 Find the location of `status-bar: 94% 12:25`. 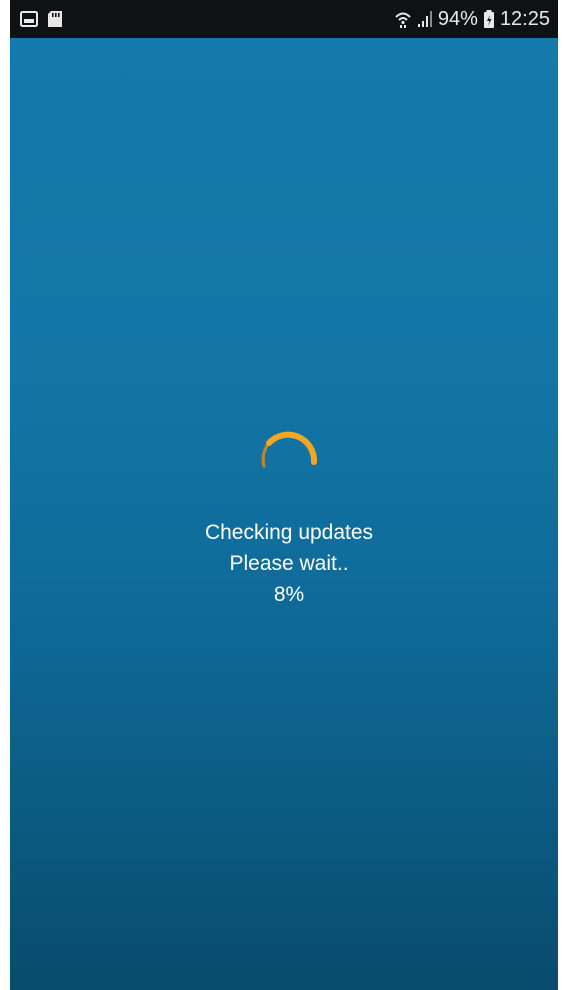

status-bar: 94% 12:25 is located at coordinates (284, 19).